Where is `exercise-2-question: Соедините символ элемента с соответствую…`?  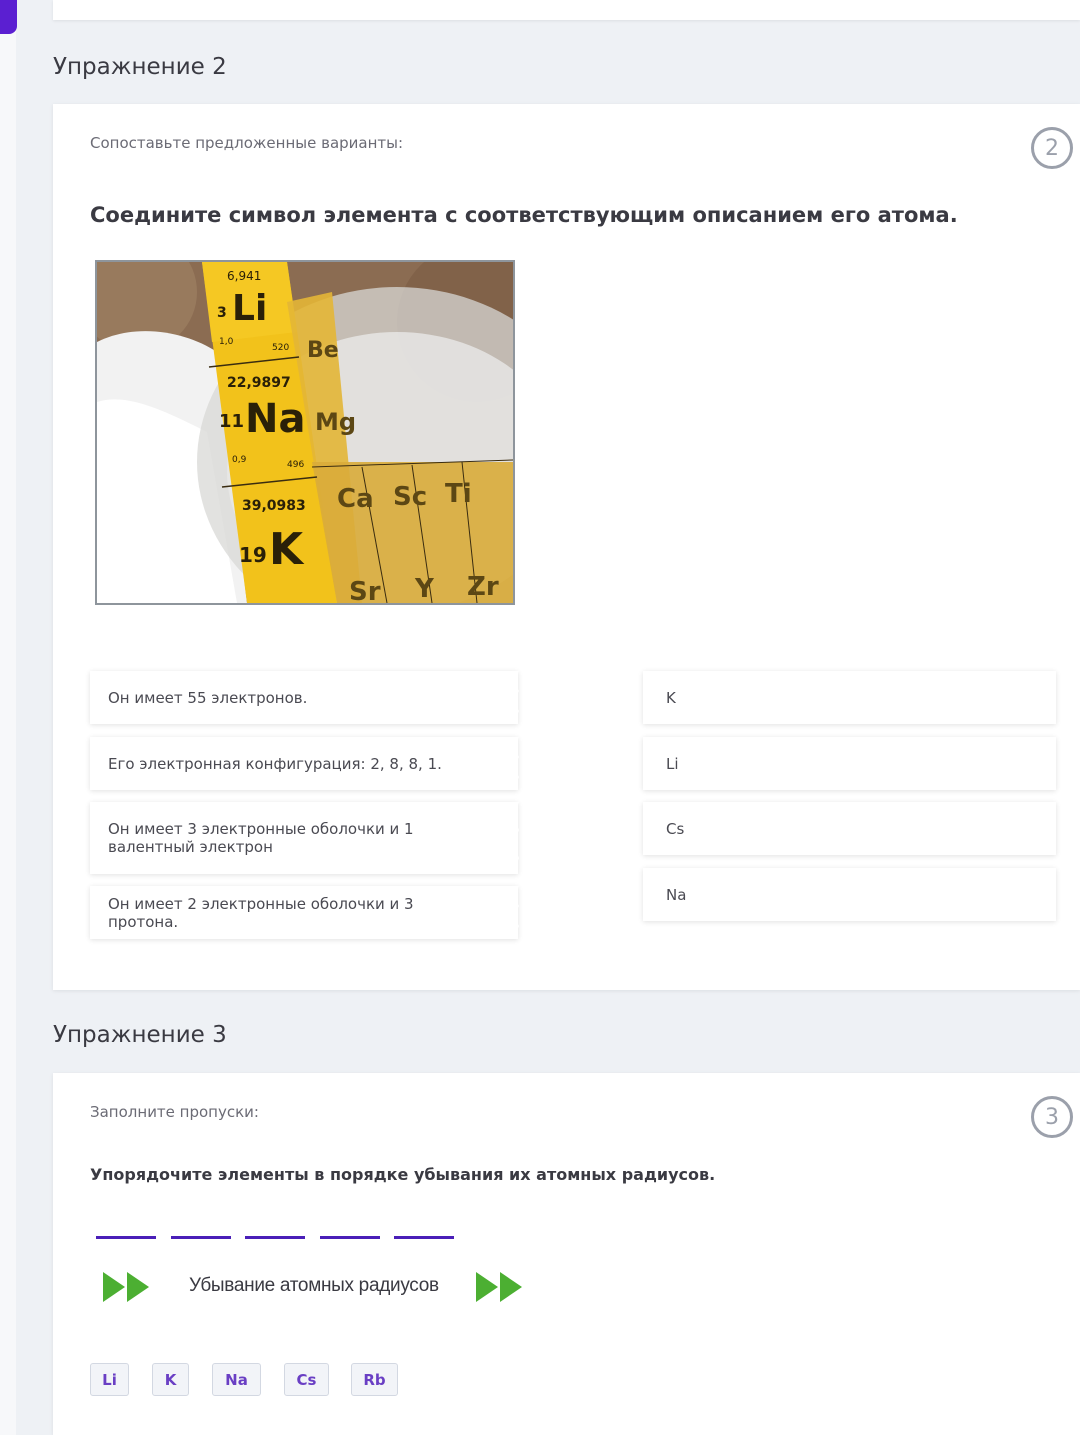
exercise-2-question: Соедините символ элемента с соответствую… is located at coordinates (524, 215).